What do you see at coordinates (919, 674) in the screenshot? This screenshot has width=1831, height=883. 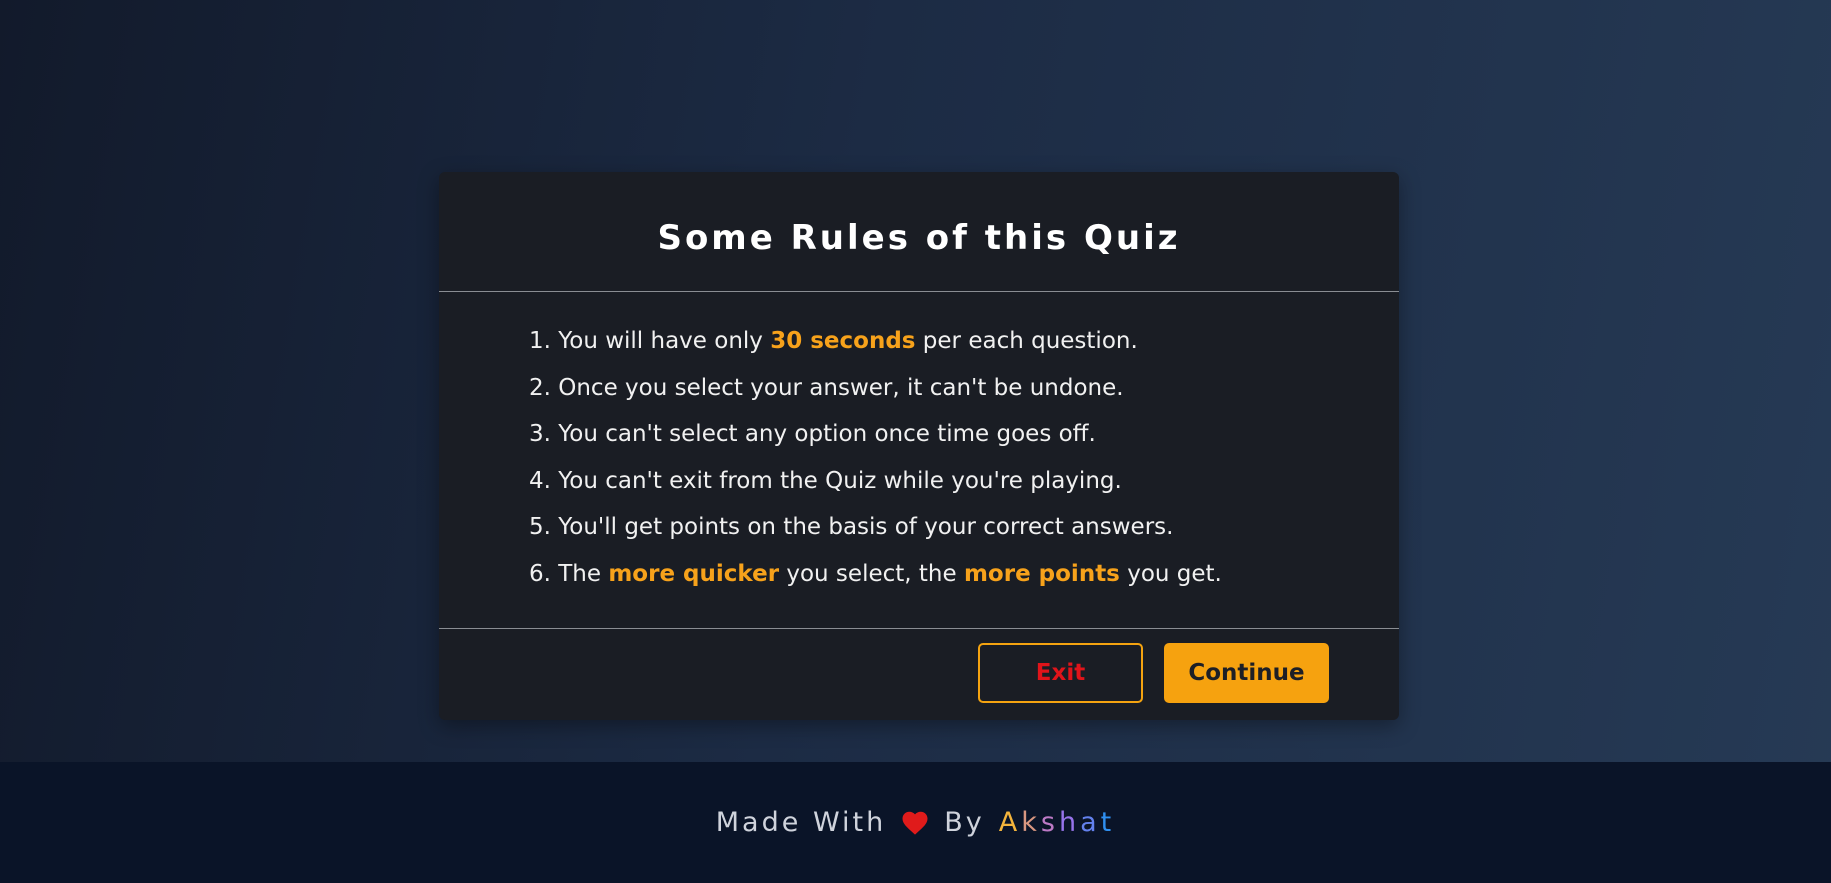 I see `dialog-actions: Exit Continue` at bounding box center [919, 674].